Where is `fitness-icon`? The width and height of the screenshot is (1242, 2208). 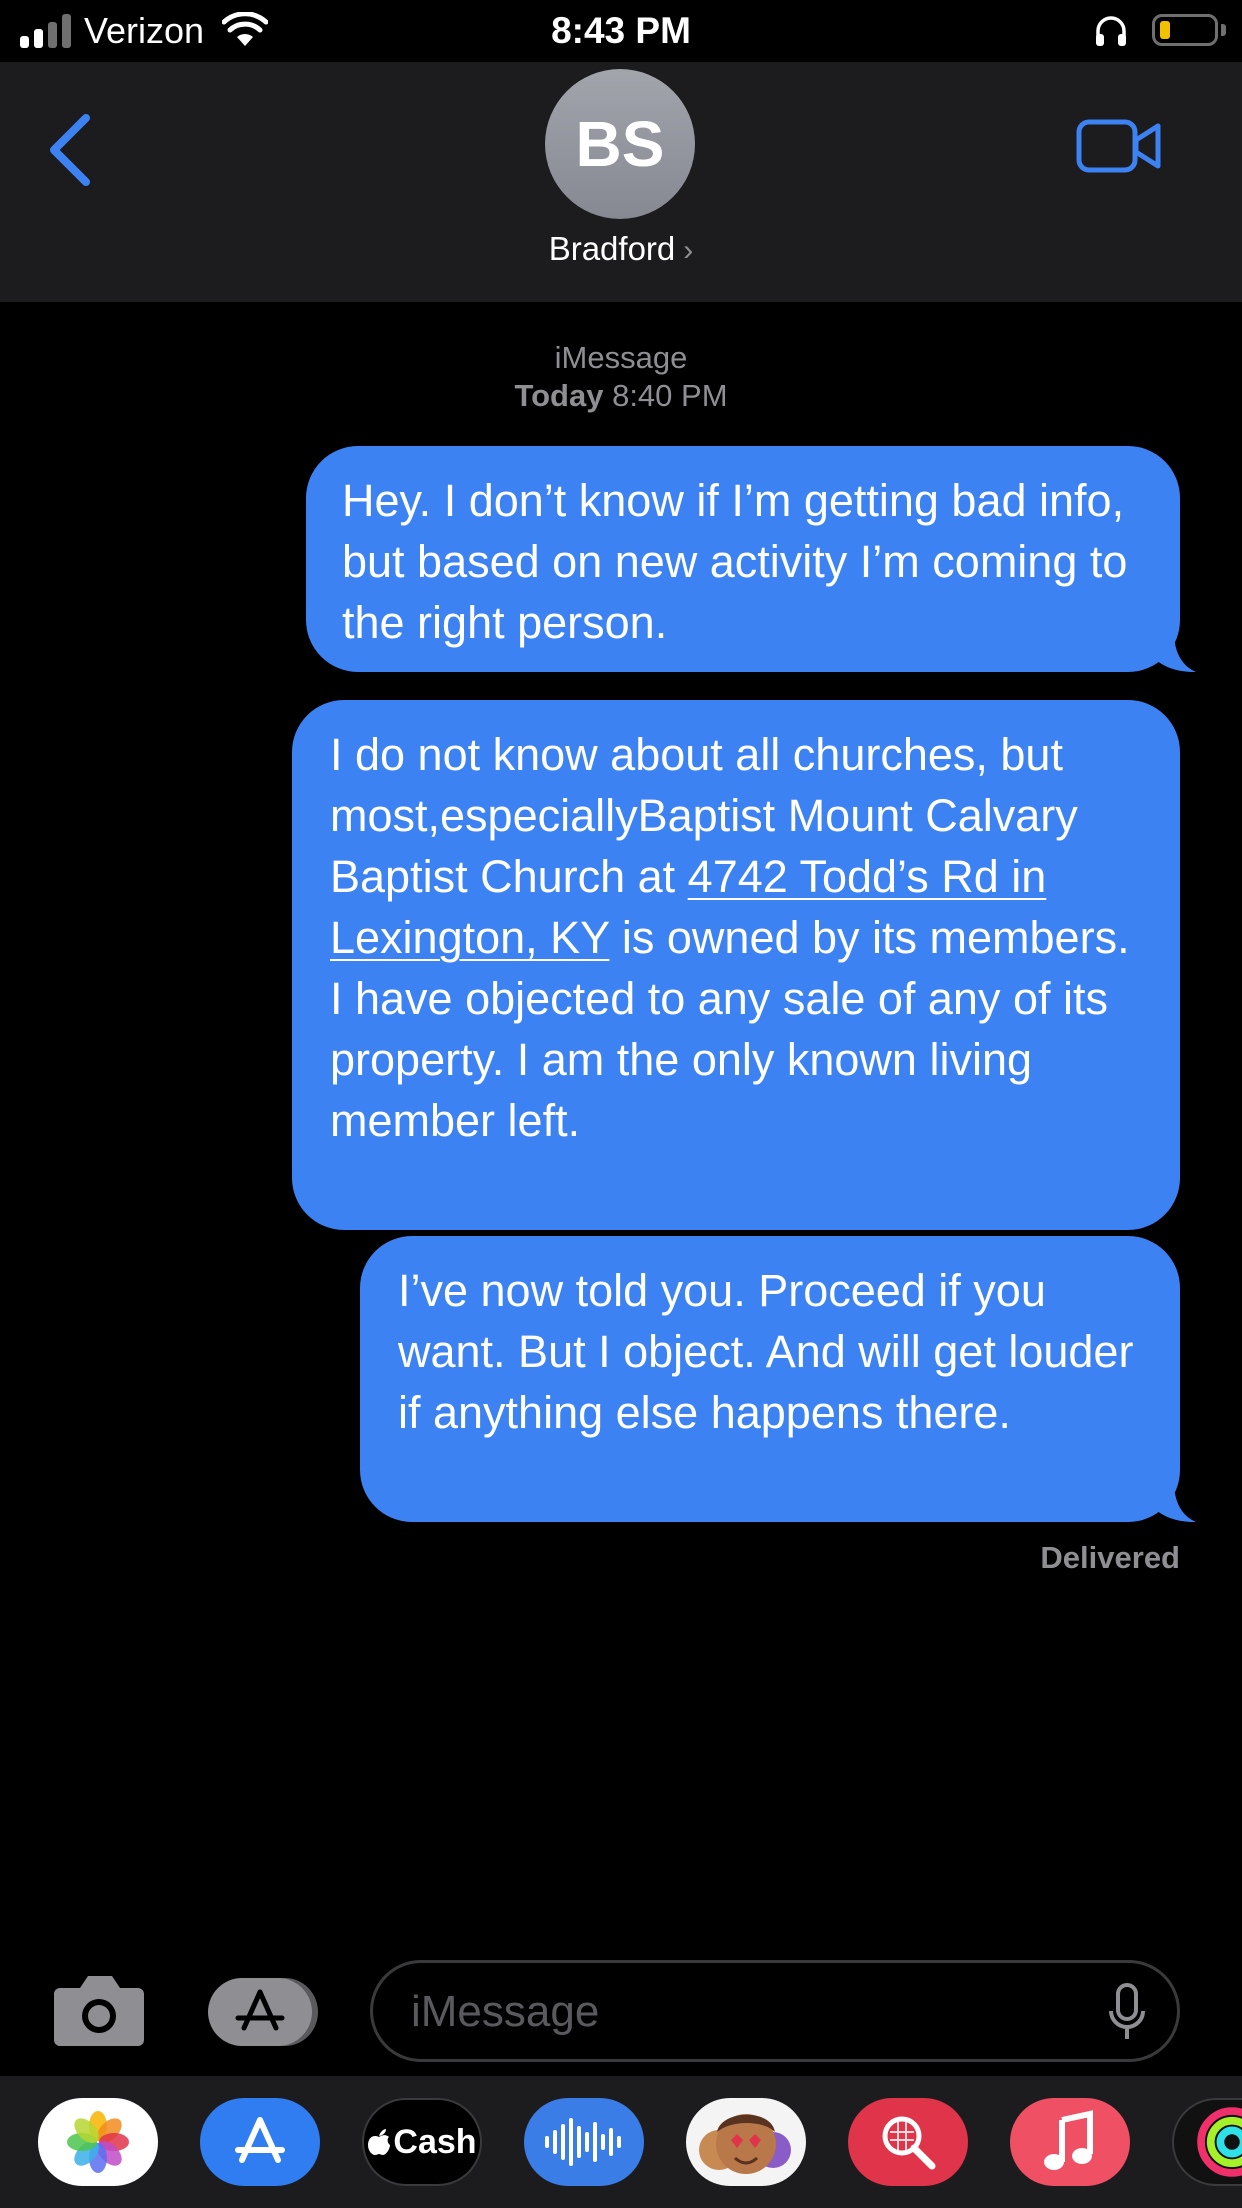
fitness-icon is located at coordinates (1219, 2142).